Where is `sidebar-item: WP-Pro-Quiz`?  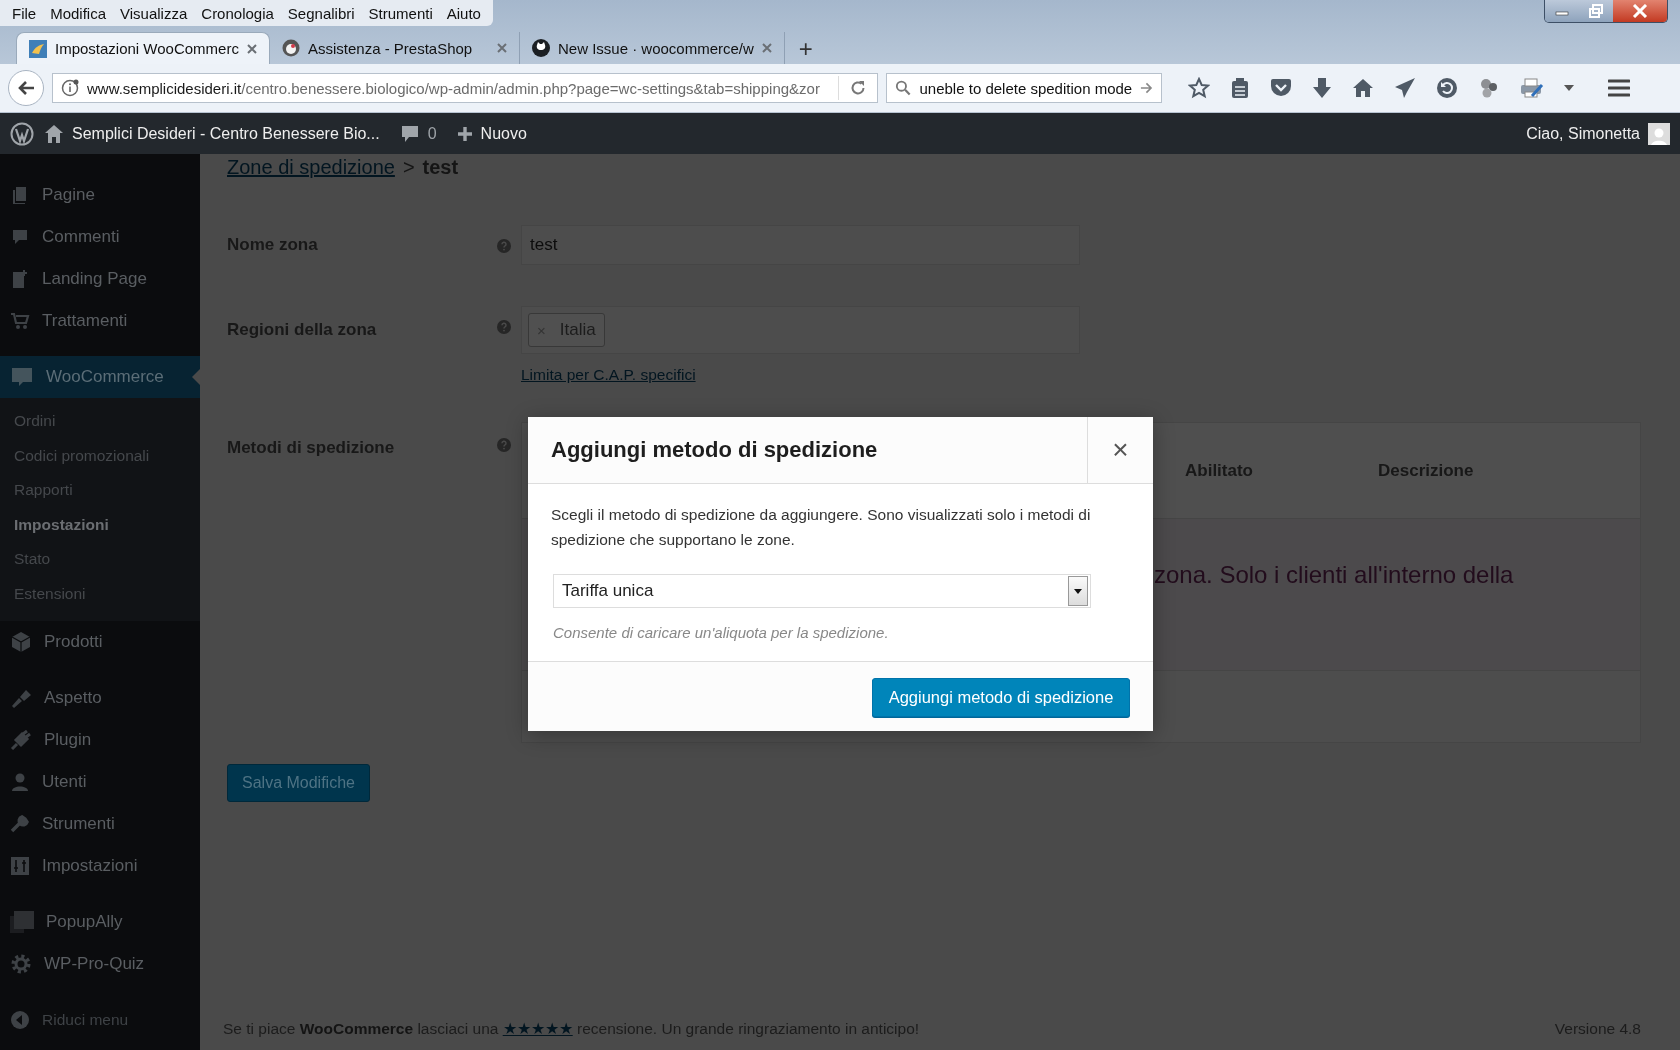 sidebar-item: WP-Pro-Quiz is located at coordinates (100, 964).